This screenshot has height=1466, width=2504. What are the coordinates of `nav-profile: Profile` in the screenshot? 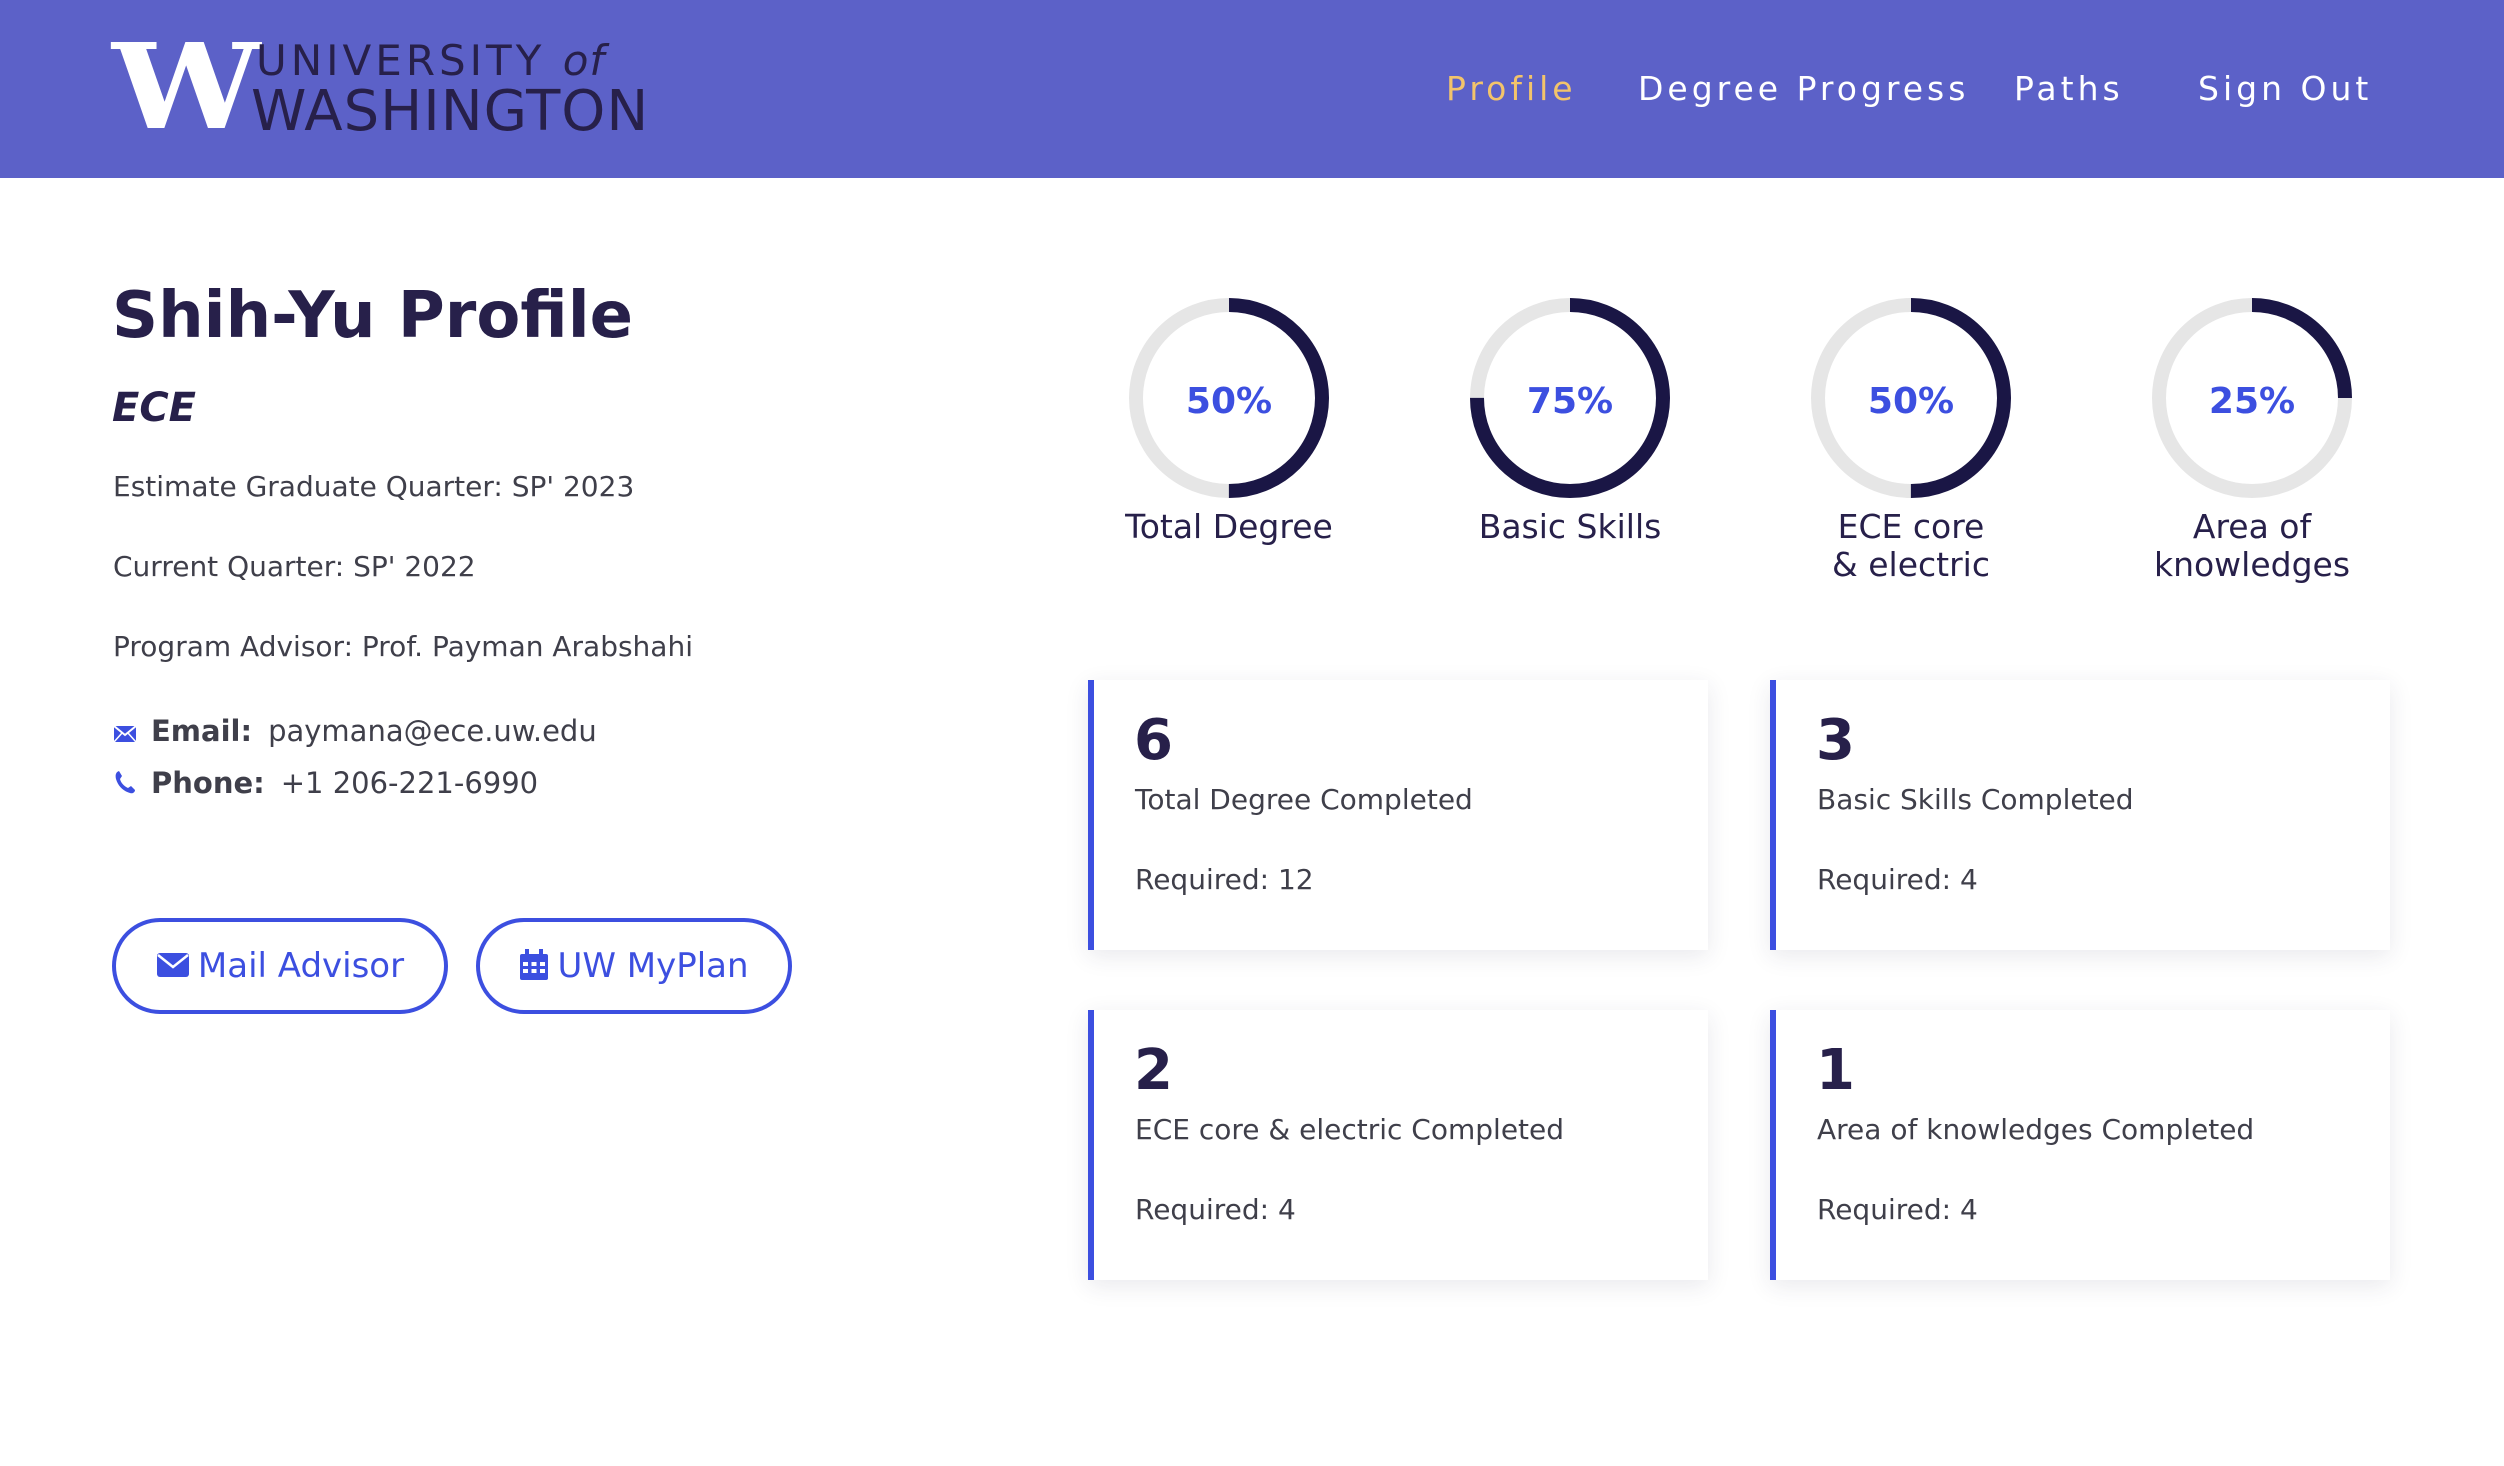 It's located at (1511, 89).